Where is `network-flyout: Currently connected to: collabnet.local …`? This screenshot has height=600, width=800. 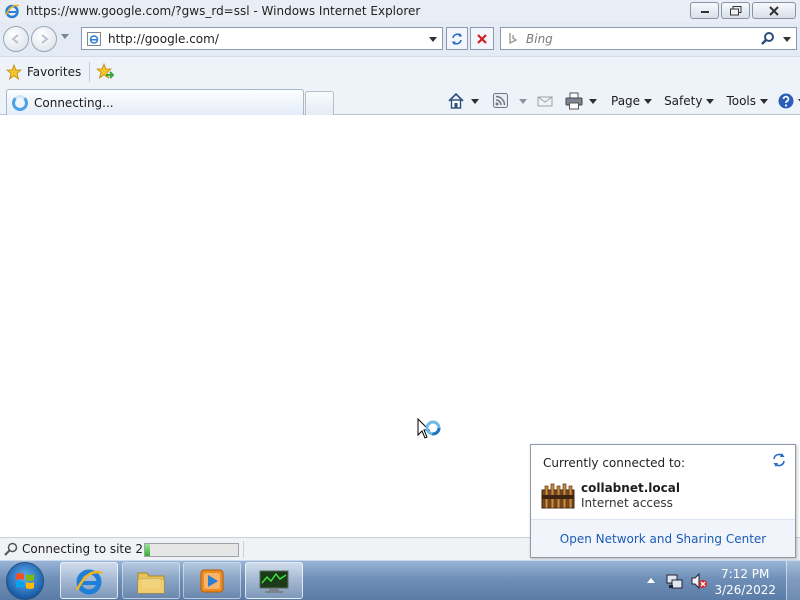
network-flyout: Currently connected to: collabnet.local … is located at coordinates (663, 501).